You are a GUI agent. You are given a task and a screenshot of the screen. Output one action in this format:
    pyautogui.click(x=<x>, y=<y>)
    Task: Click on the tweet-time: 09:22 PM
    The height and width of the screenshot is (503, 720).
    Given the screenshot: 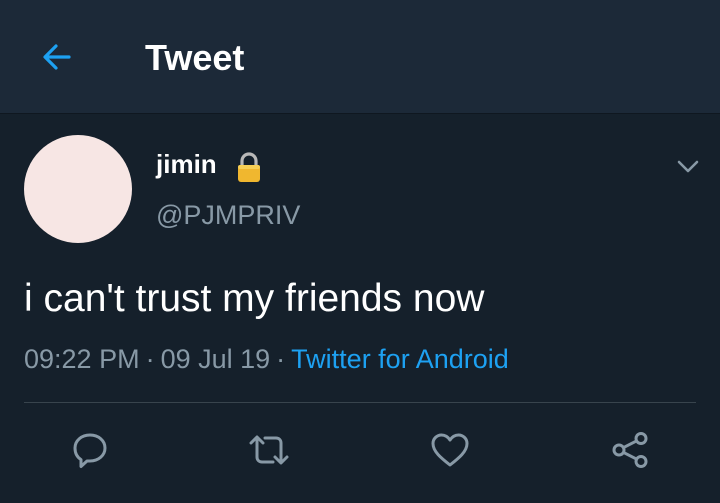 What is the action you would take?
    pyautogui.click(x=82, y=359)
    